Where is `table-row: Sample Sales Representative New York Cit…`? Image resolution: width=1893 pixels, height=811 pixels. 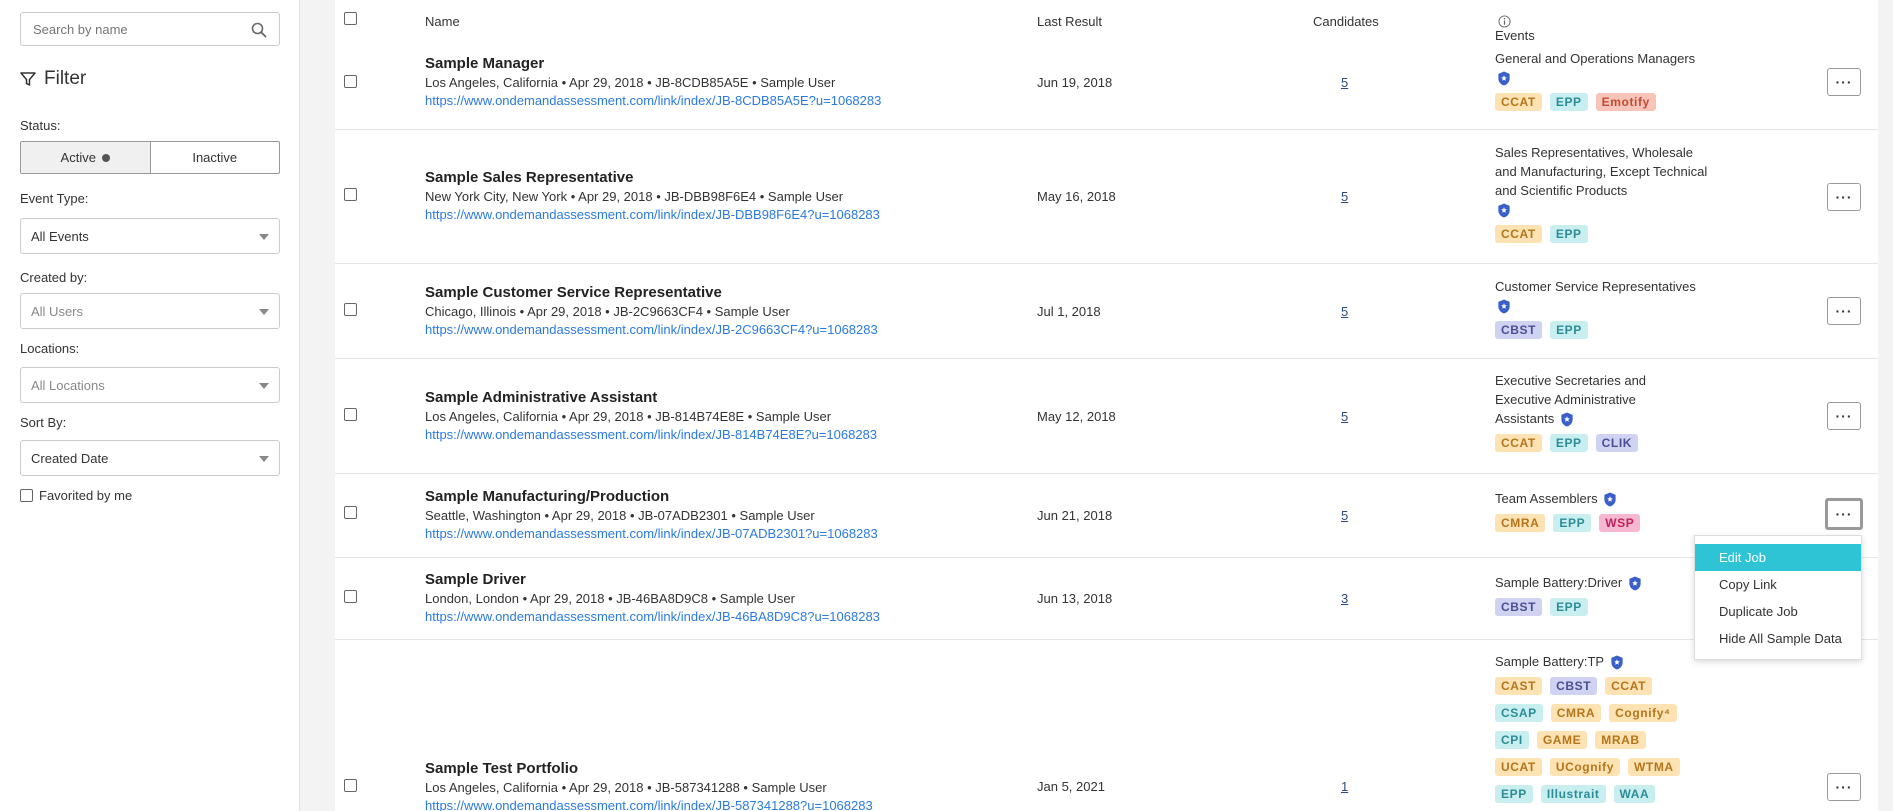 table-row: Sample Sales Representative New York Cit… is located at coordinates (1106, 197).